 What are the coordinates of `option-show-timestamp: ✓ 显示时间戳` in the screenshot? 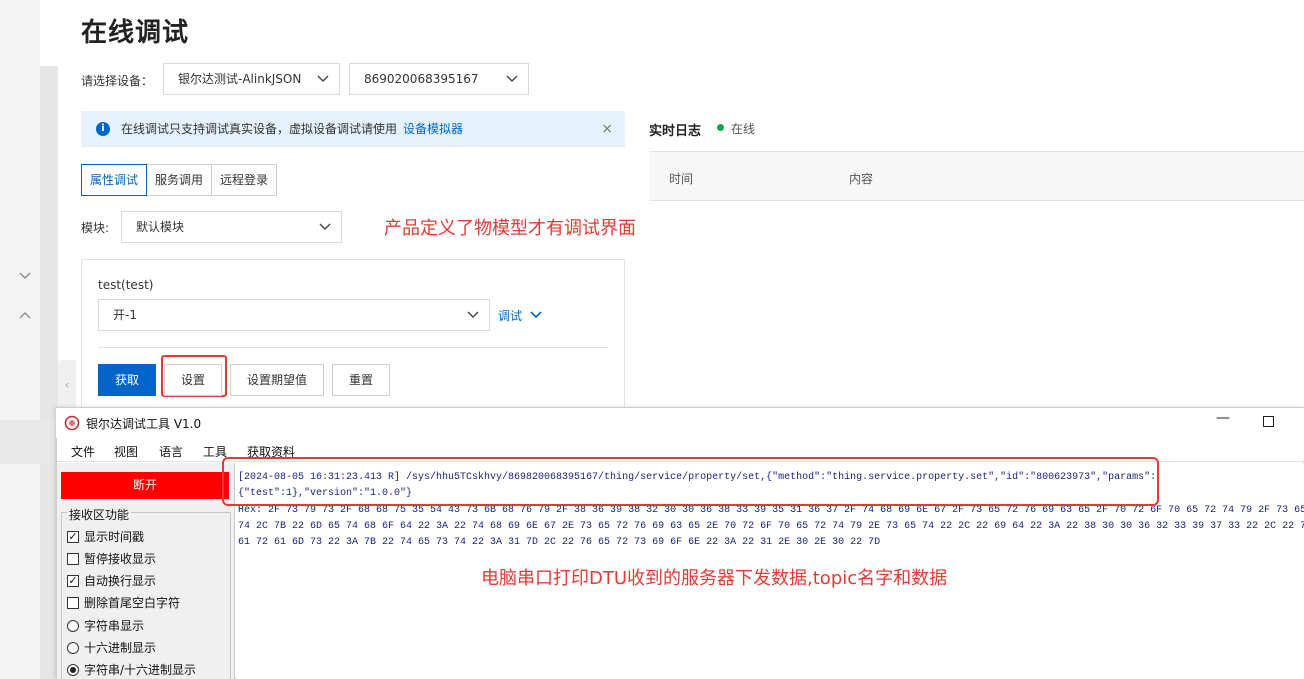 It's located at (105, 536).